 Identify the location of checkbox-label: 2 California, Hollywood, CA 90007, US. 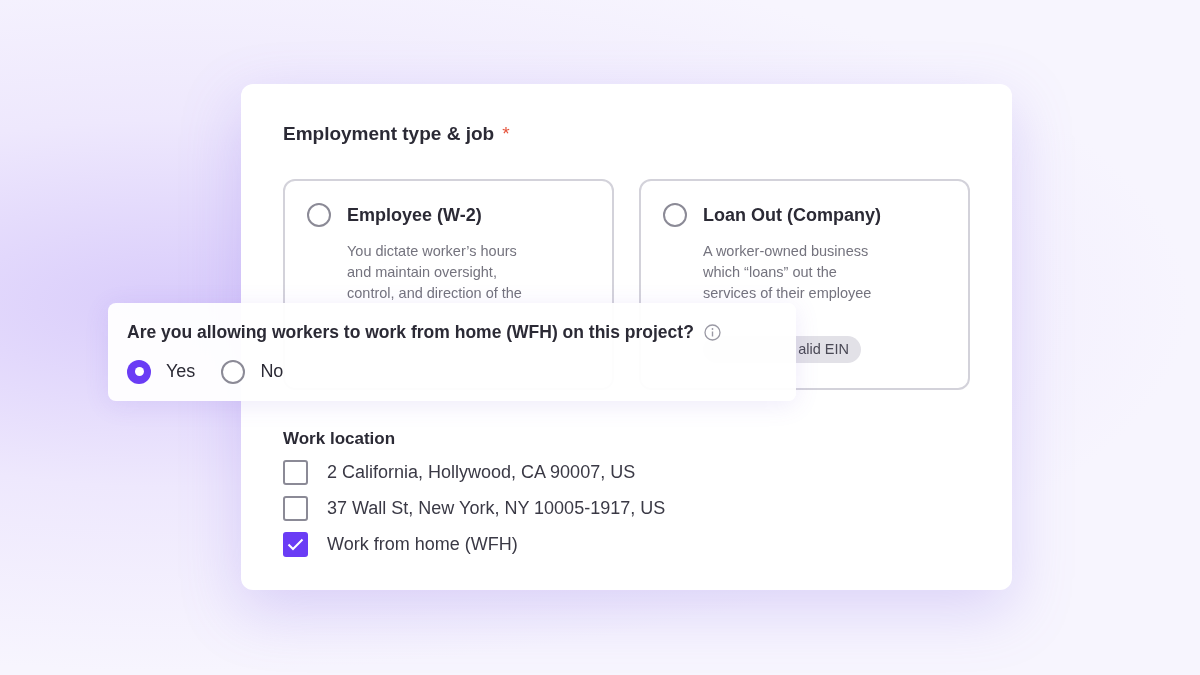
(481, 472).